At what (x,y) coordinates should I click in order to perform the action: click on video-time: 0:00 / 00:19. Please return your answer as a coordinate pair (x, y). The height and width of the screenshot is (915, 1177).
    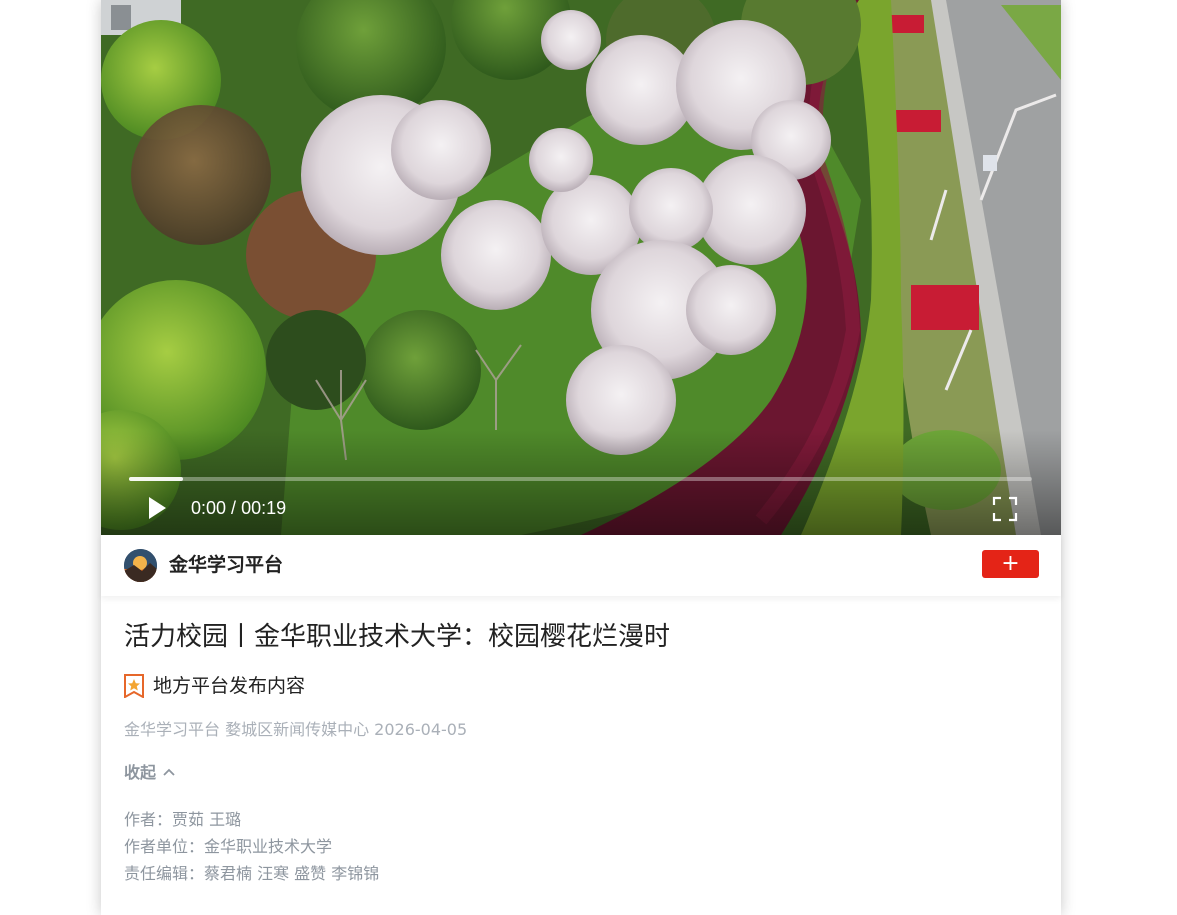
    Looking at the image, I should click on (238, 508).